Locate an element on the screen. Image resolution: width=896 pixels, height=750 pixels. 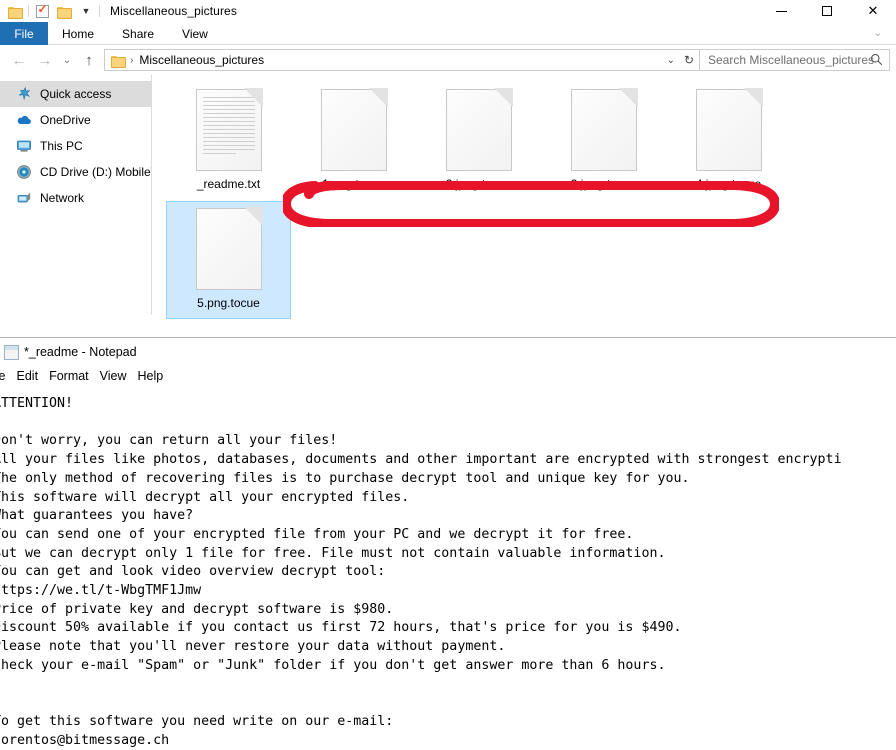
sidebar-item-quick-access: Quick access is located at coordinates (75, 94).